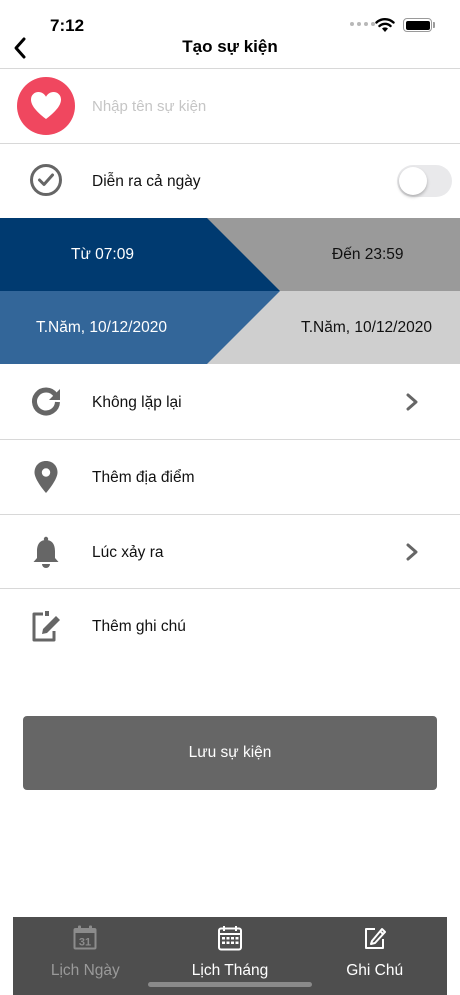  I want to click on all-day-row: Diễn ra cả ngày, so click(230, 180).